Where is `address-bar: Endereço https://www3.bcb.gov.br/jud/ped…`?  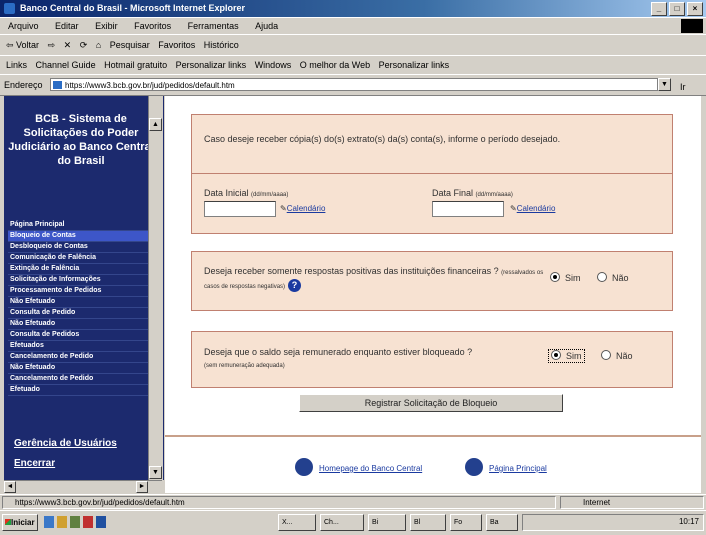
address-bar: Endereço https://www3.bcb.gov.br/jud/ped… is located at coordinates (353, 85).